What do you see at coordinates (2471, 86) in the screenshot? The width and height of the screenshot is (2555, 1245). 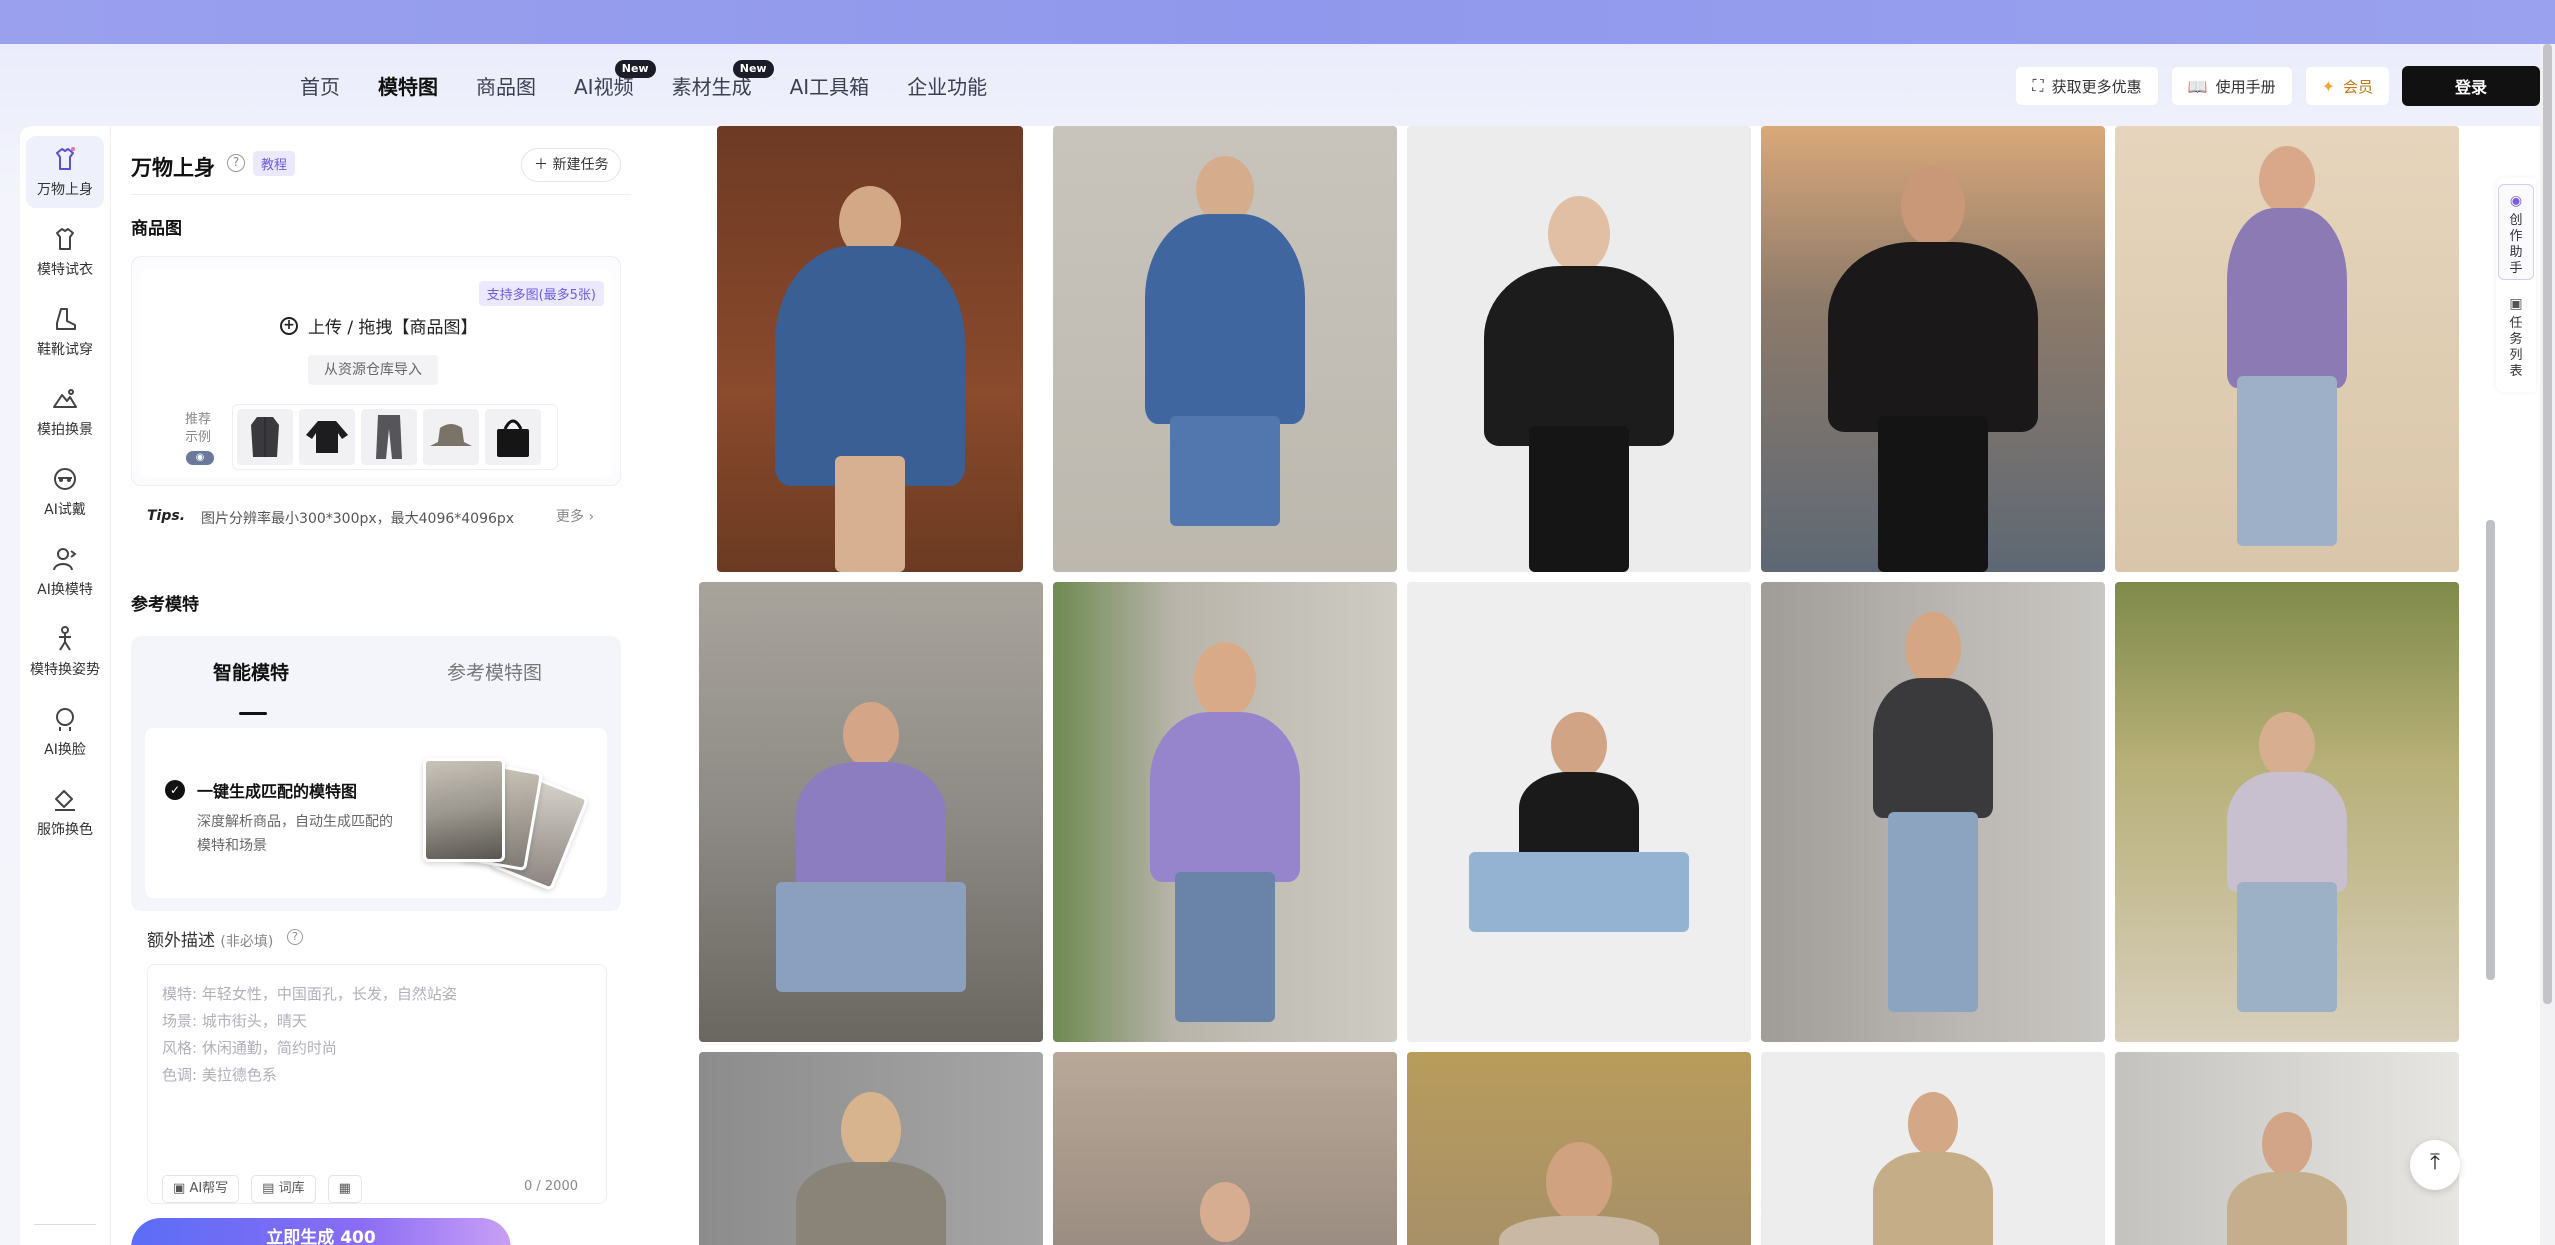 I see `login-button: 登录` at bounding box center [2471, 86].